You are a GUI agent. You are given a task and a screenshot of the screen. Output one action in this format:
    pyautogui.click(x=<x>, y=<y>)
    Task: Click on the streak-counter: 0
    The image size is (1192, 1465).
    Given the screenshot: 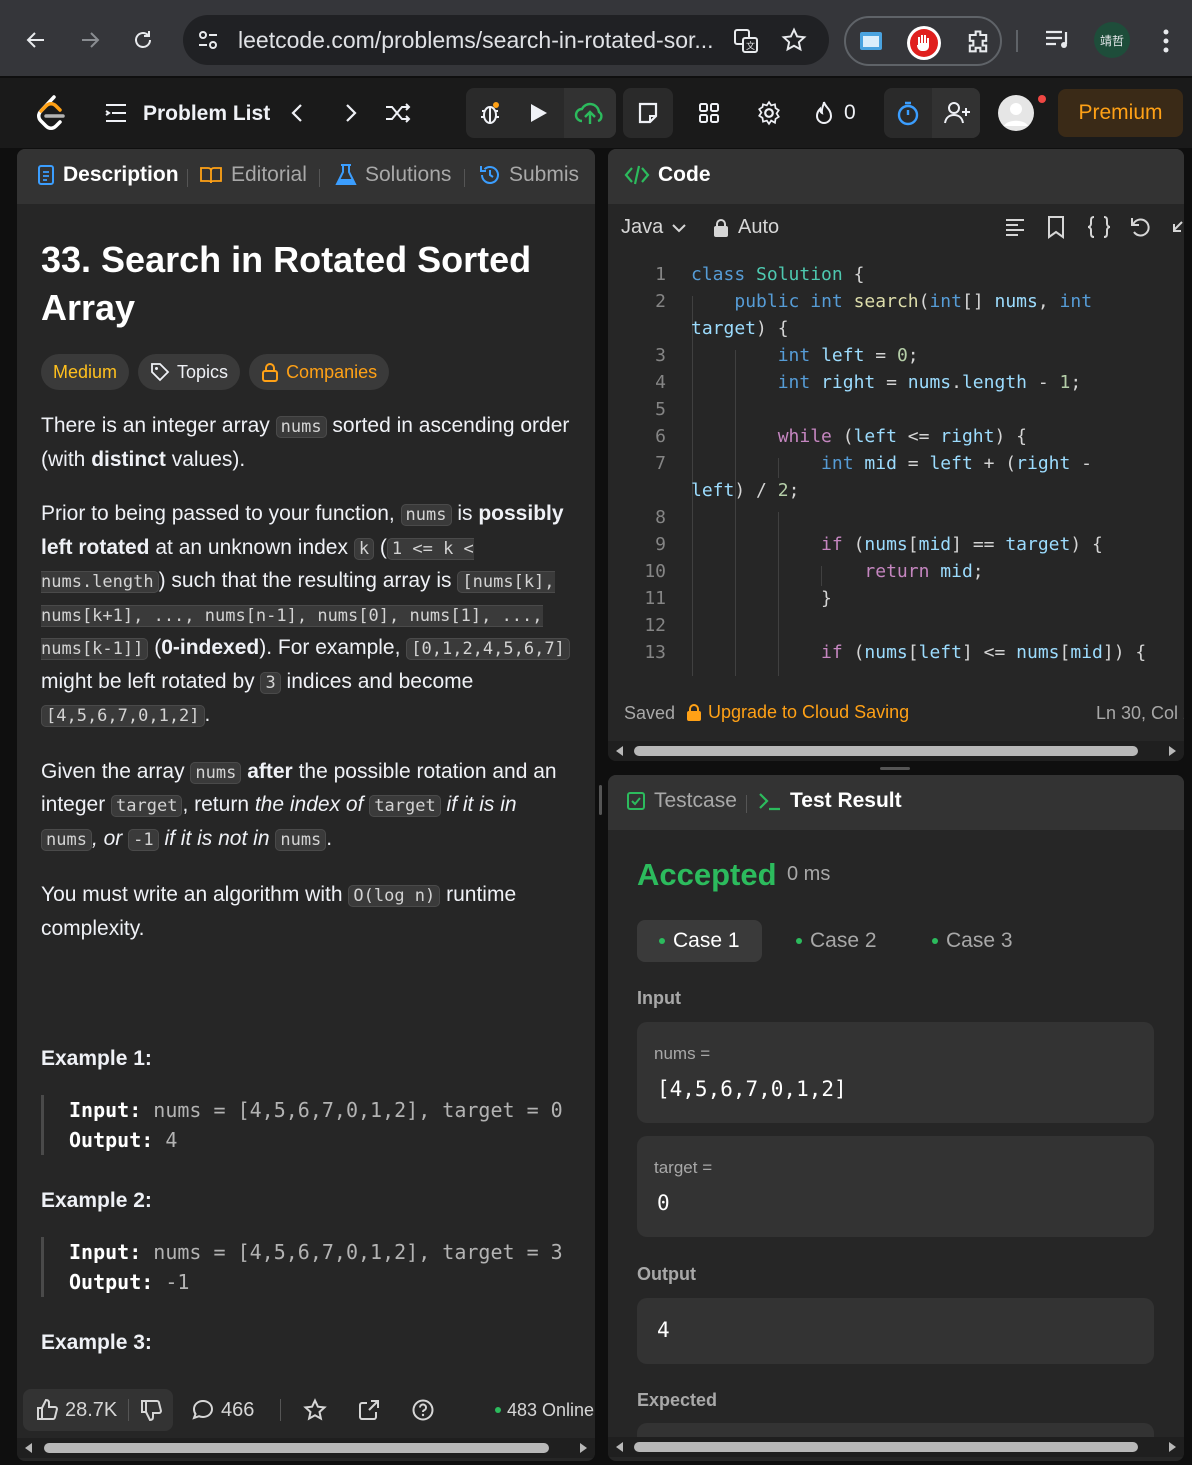 What is the action you would take?
    pyautogui.click(x=834, y=113)
    